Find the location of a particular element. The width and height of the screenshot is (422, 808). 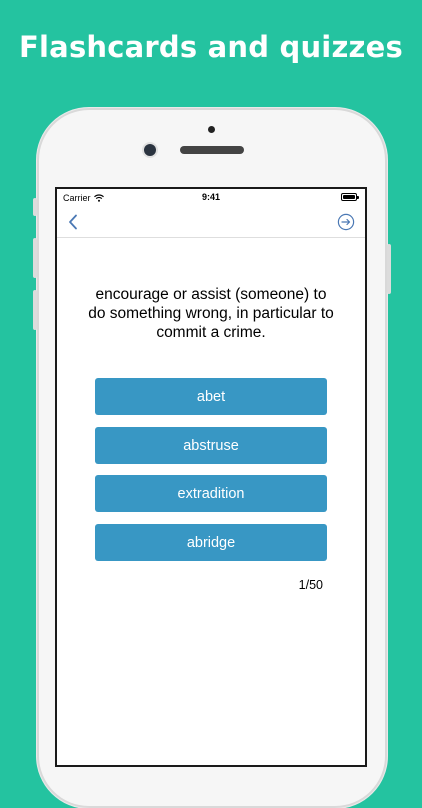

proximity-sensor is located at coordinates (211, 129).